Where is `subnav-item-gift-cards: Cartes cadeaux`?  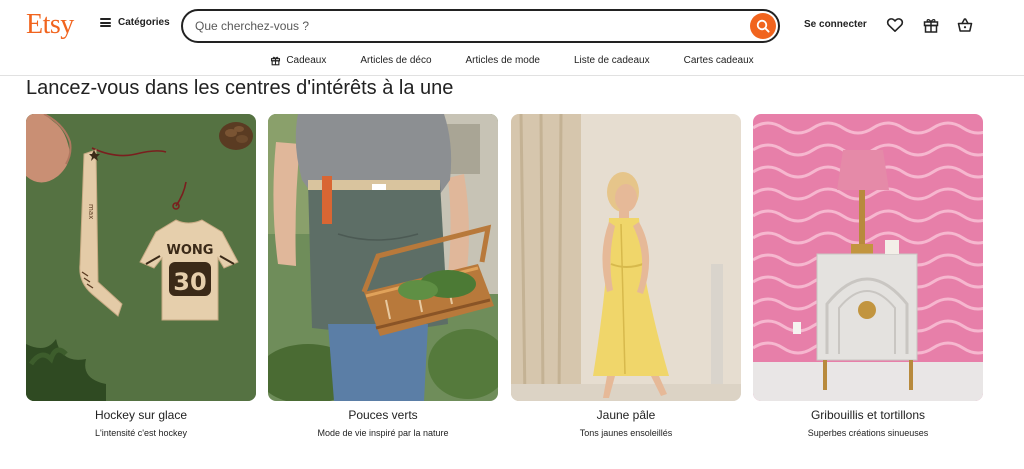
subnav-item-gift-cards: Cartes cadeaux is located at coordinates (719, 60).